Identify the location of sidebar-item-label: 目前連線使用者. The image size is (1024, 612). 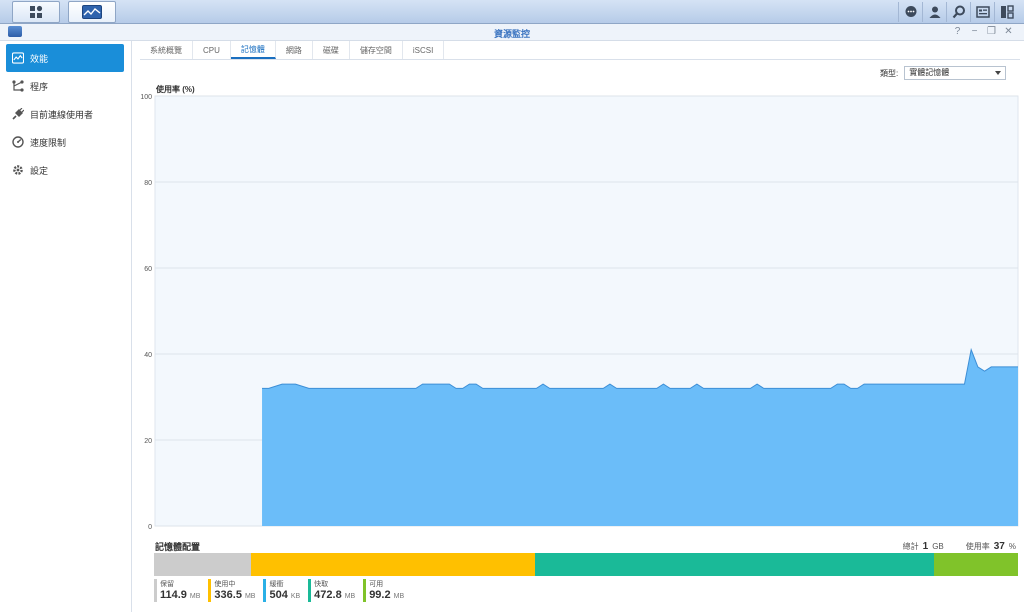
(62, 114).